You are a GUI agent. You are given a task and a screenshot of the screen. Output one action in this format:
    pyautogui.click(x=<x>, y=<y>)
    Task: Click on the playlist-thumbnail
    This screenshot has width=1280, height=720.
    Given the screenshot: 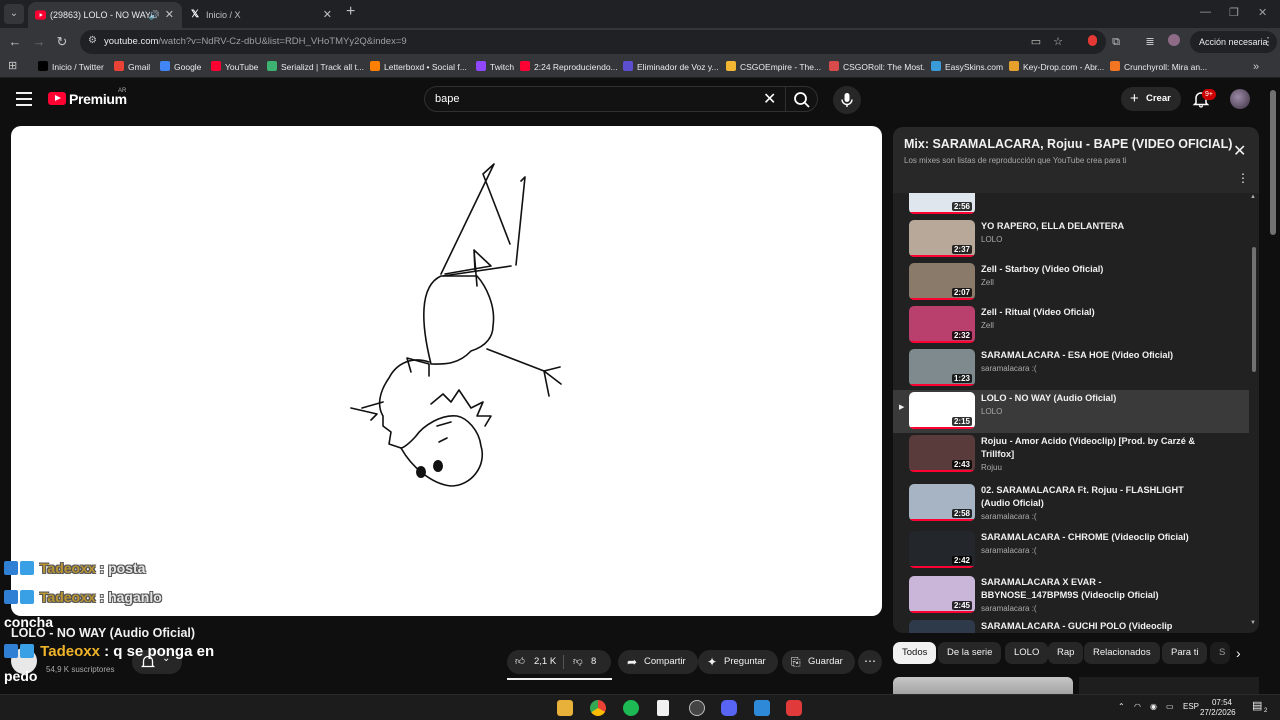 What is the action you would take?
    pyautogui.click(x=942, y=626)
    